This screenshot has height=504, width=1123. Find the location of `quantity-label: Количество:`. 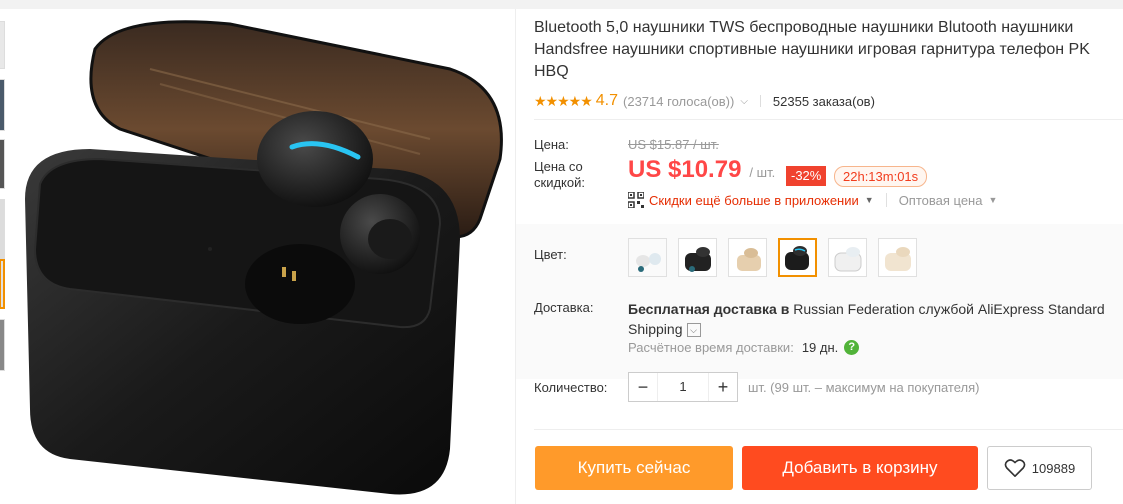

quantity-label: Количество: is located at coordinates (571, 387).